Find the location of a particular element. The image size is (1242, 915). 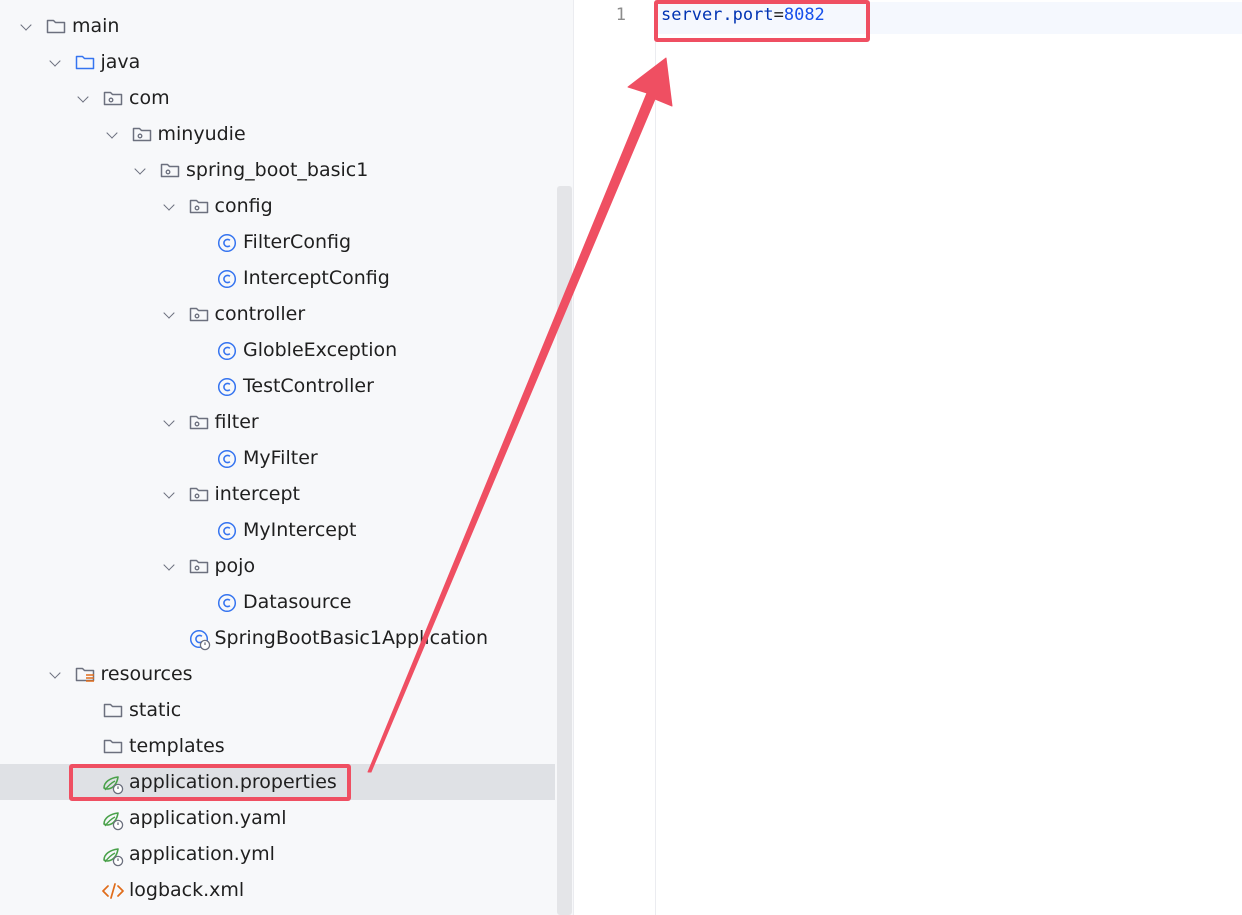

tree-item-myfilter: MyFilter is located at coordinates (277, 458).